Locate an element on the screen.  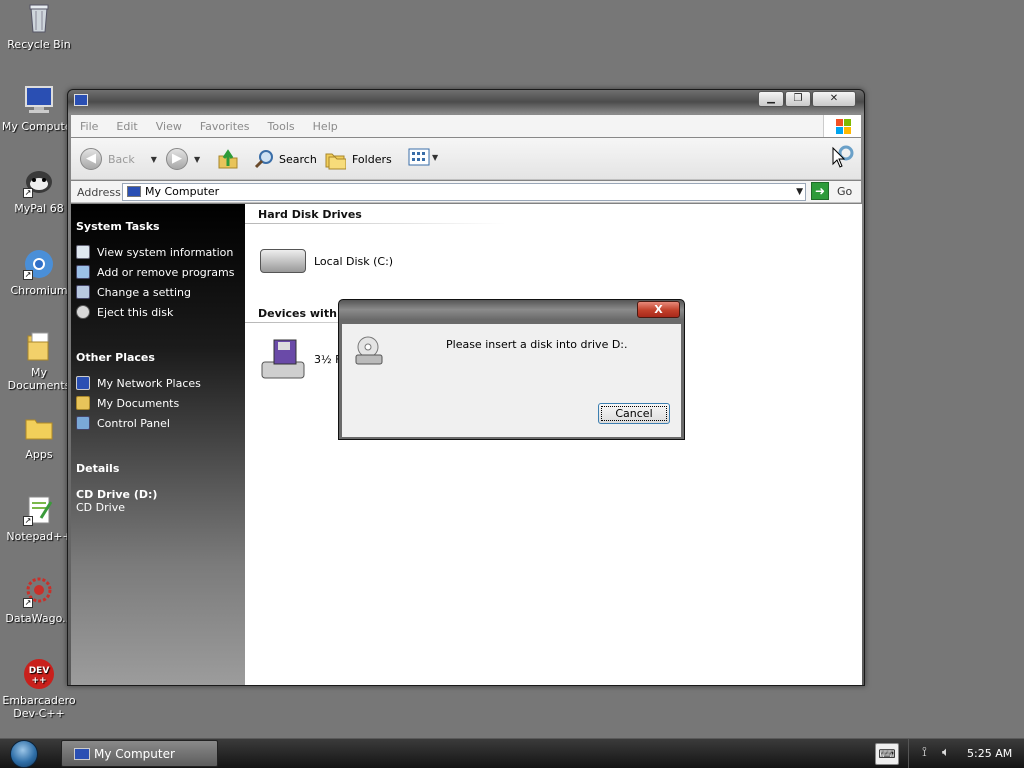
datawagon-icon: ↗ is located at coordinates (39, 592).